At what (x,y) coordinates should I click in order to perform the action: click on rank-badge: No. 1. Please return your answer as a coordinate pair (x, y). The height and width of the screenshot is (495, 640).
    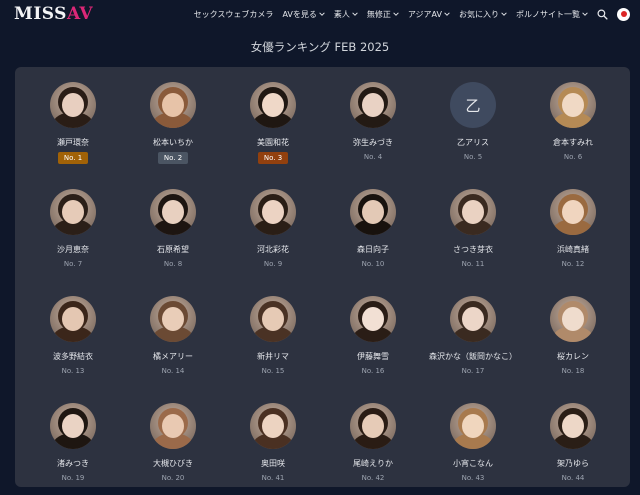
    Looking at the image, I should click on (73, 158).